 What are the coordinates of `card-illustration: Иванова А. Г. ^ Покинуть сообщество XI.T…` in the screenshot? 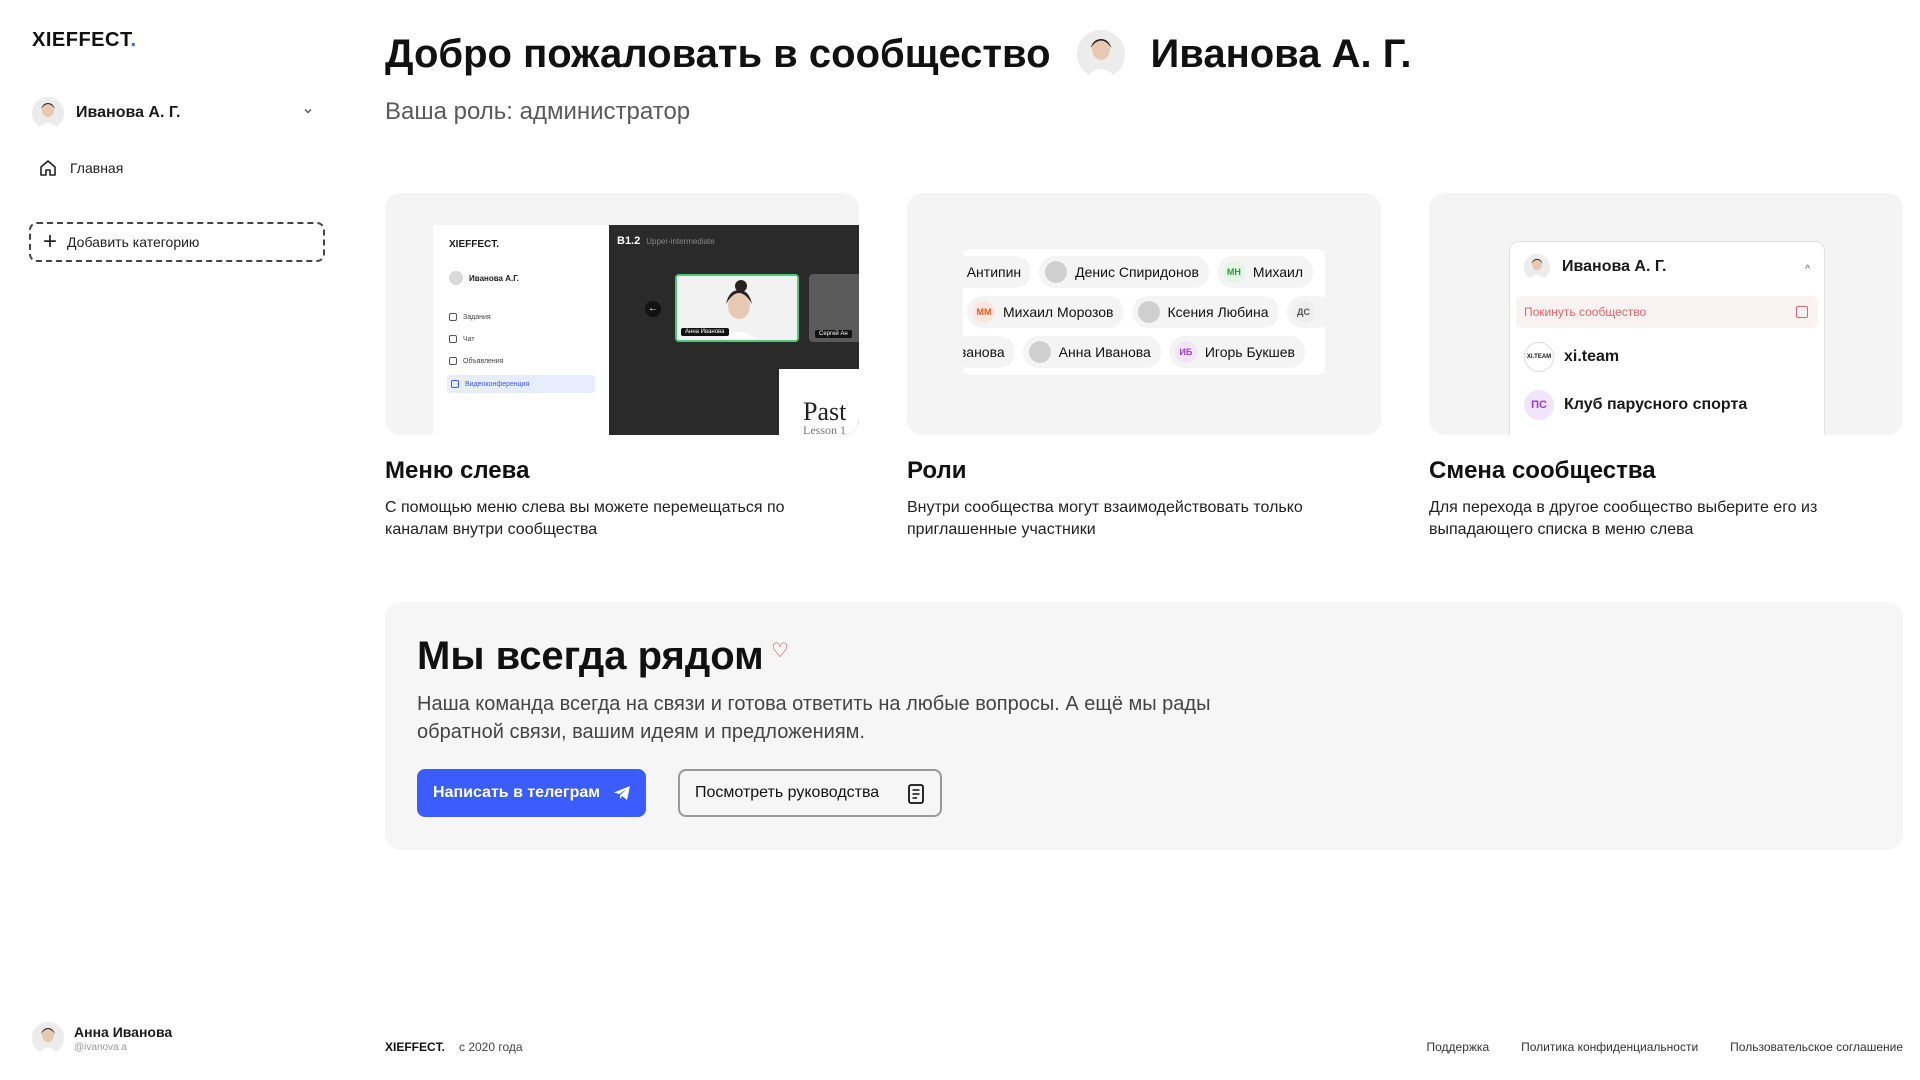 It's located at (1666, 314).